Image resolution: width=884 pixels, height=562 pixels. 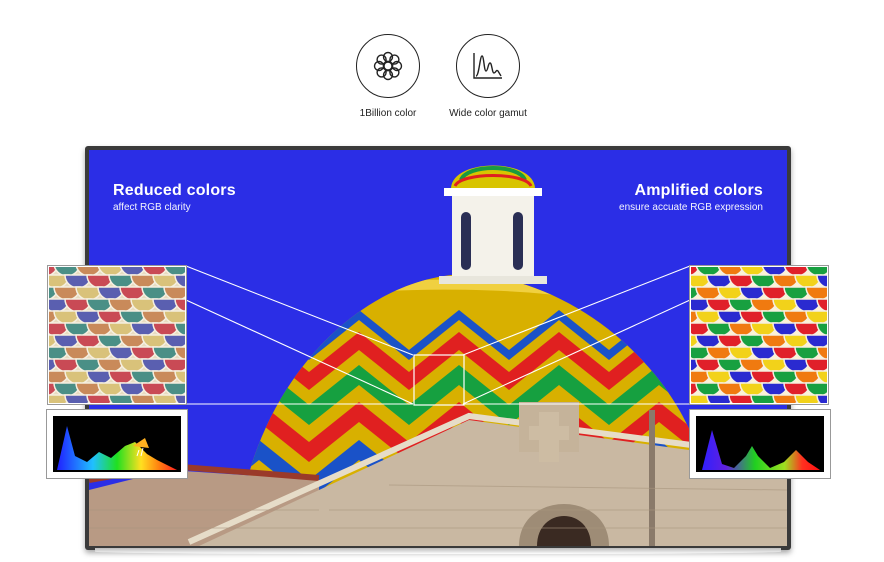 What do you see at coordinates (117, 444) in the screenshot?
I see `histogram-reduced` at bounding box center [117, 444].